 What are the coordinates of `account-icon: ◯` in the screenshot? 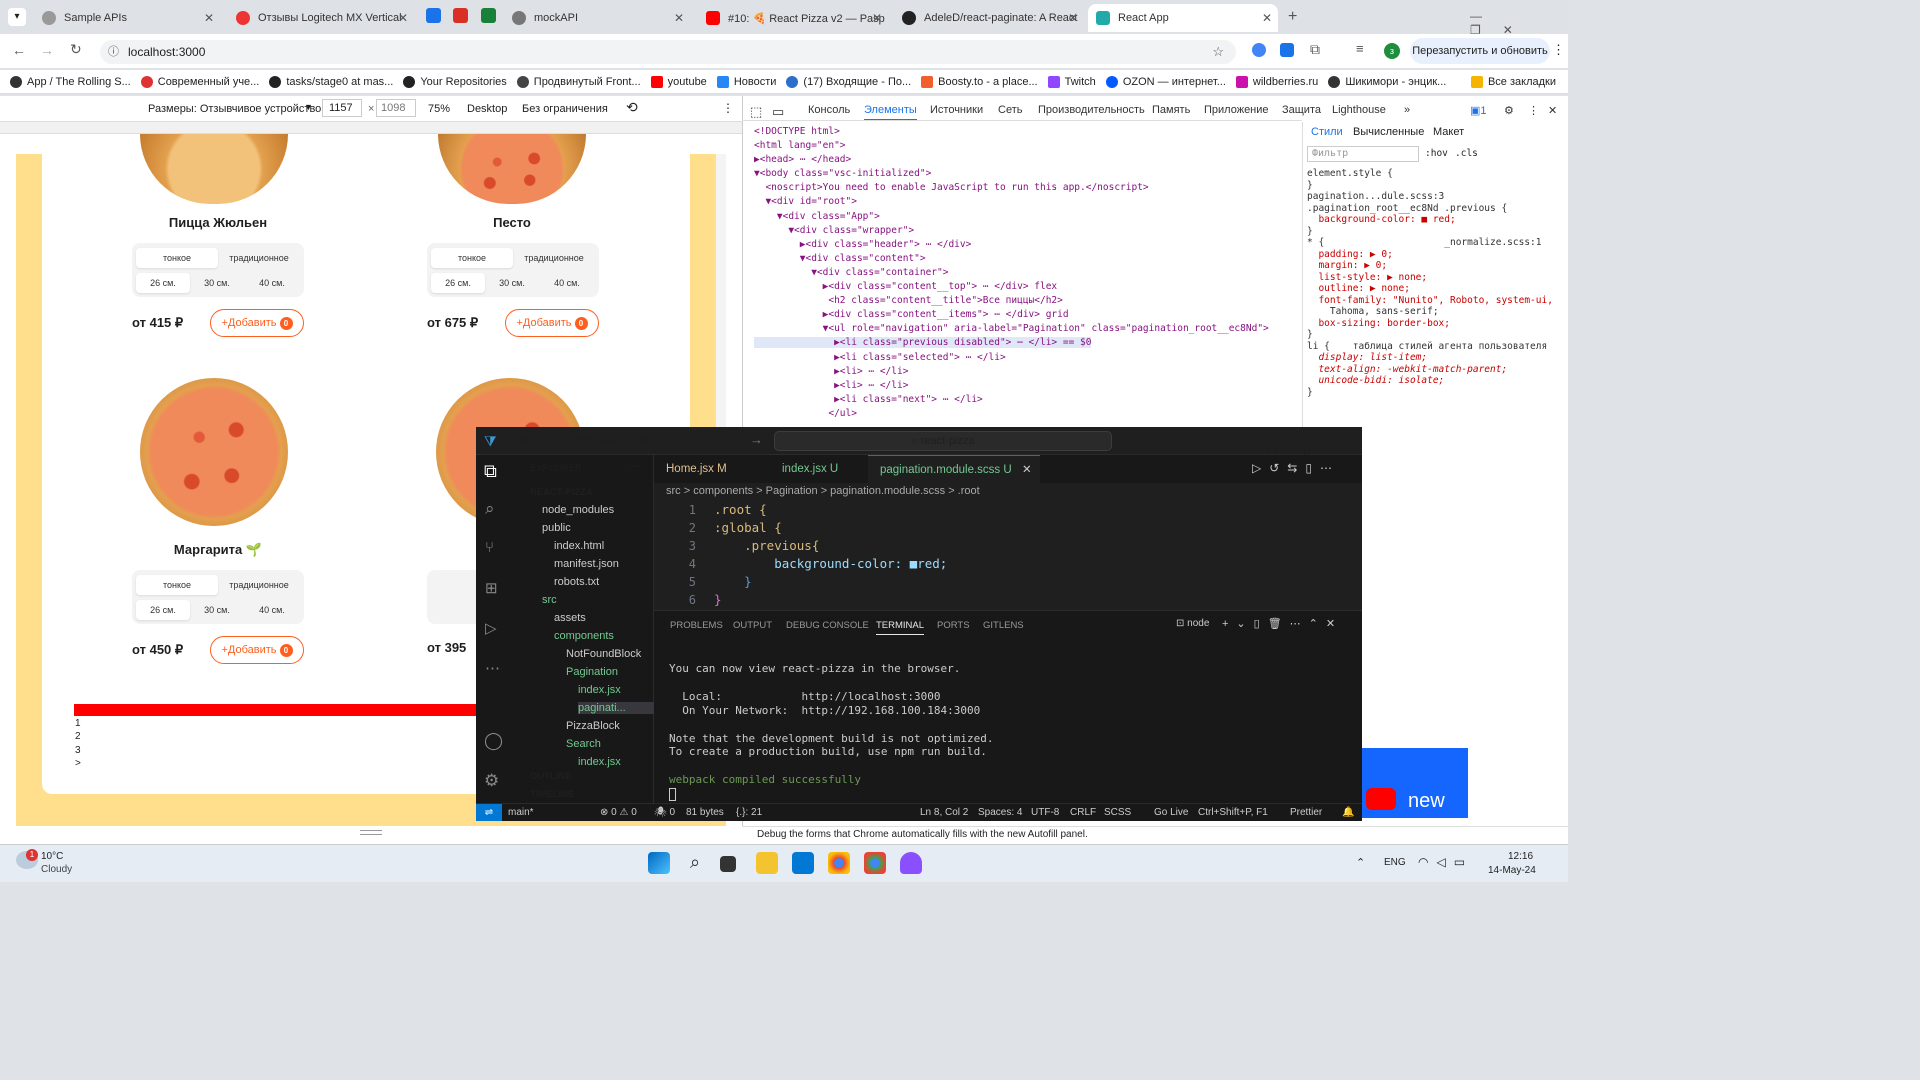 It's located at (493, 741).